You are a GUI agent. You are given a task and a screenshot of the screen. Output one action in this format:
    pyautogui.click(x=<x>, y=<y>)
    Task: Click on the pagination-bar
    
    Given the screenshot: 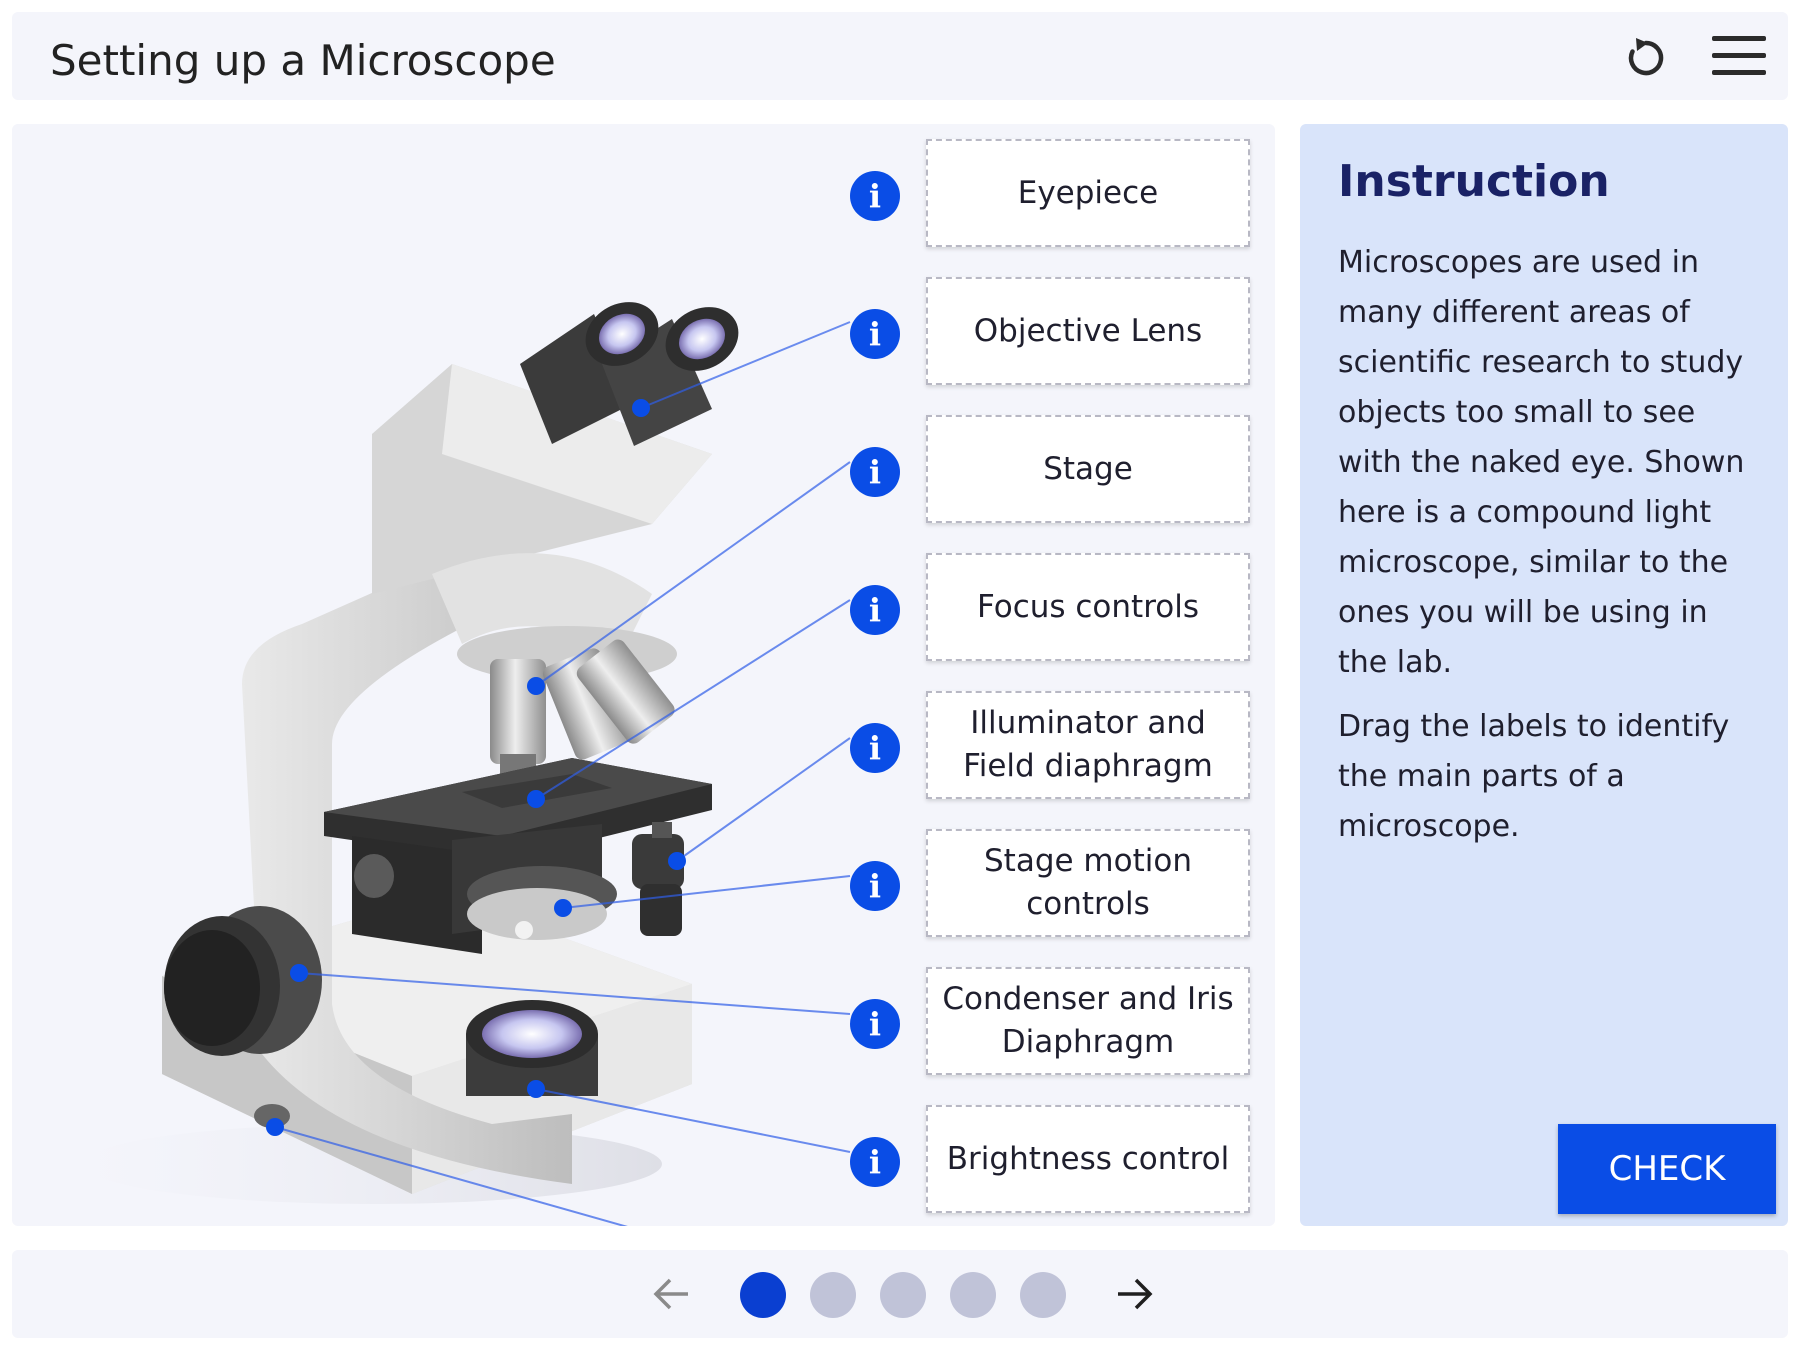 What is the action you would take?
    pyautogui.click(x=900, y=1294)
    